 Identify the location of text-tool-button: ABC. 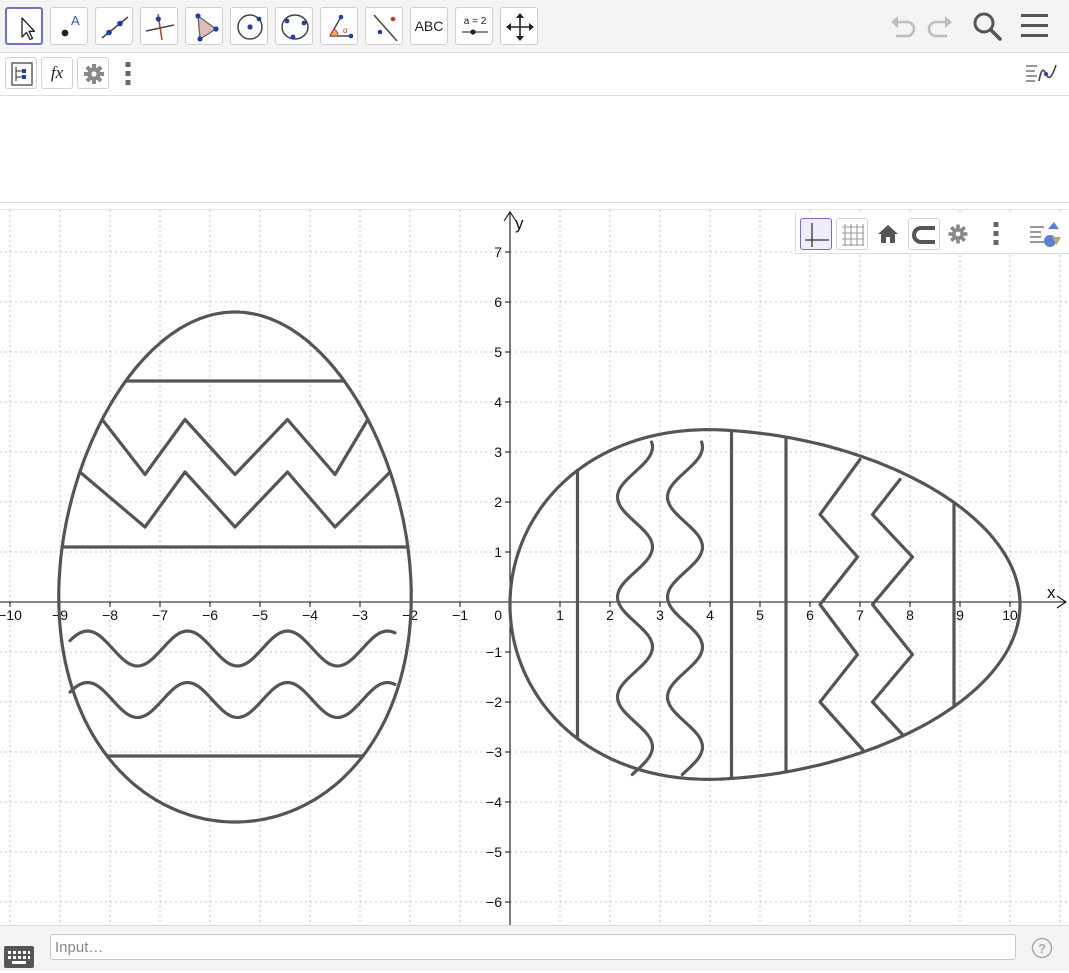
(429, 26).